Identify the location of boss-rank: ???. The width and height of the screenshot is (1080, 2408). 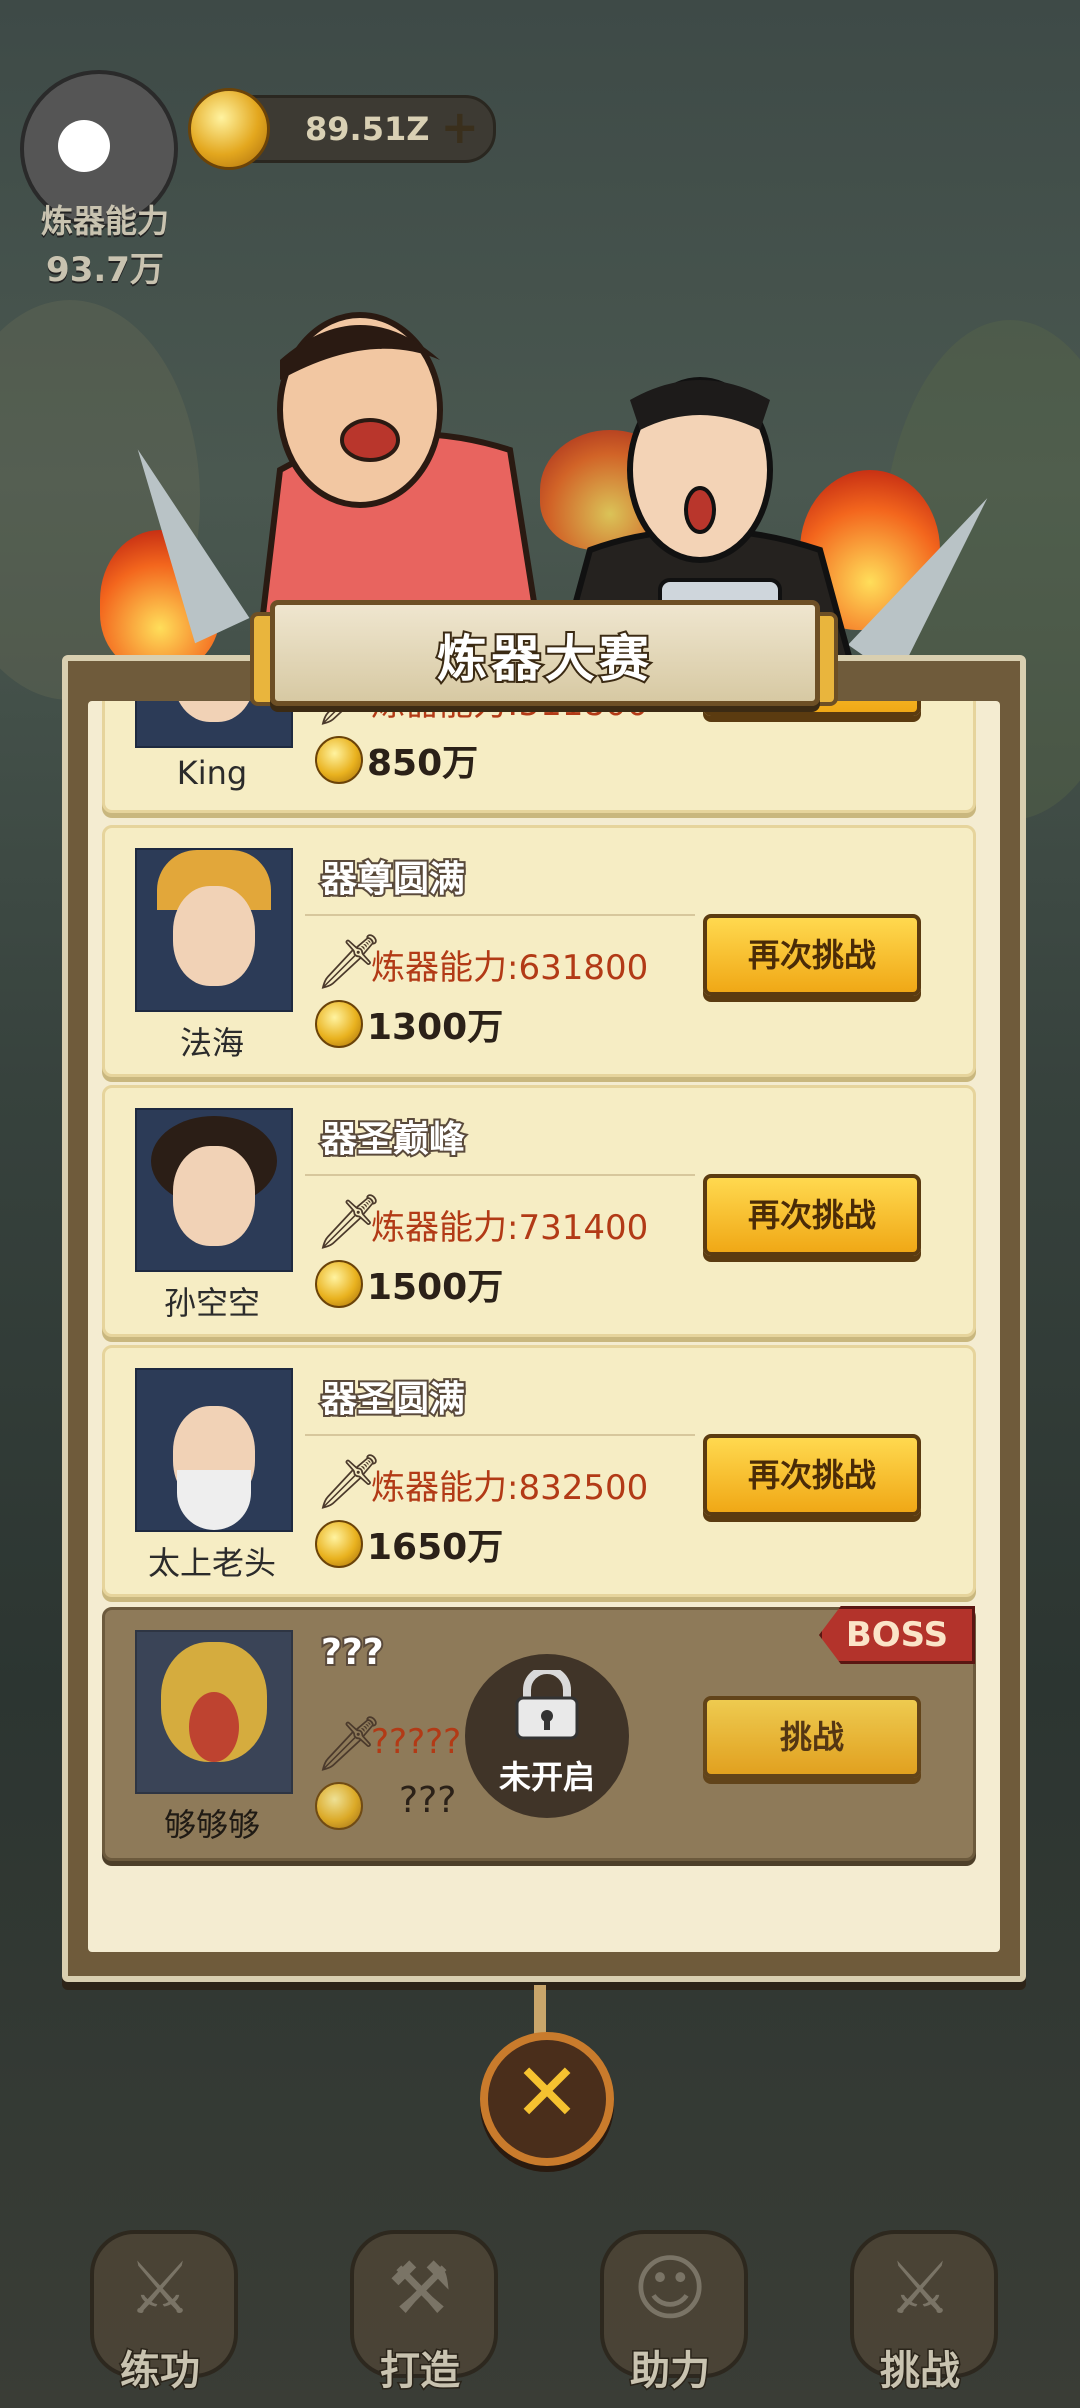
(352, 1652).